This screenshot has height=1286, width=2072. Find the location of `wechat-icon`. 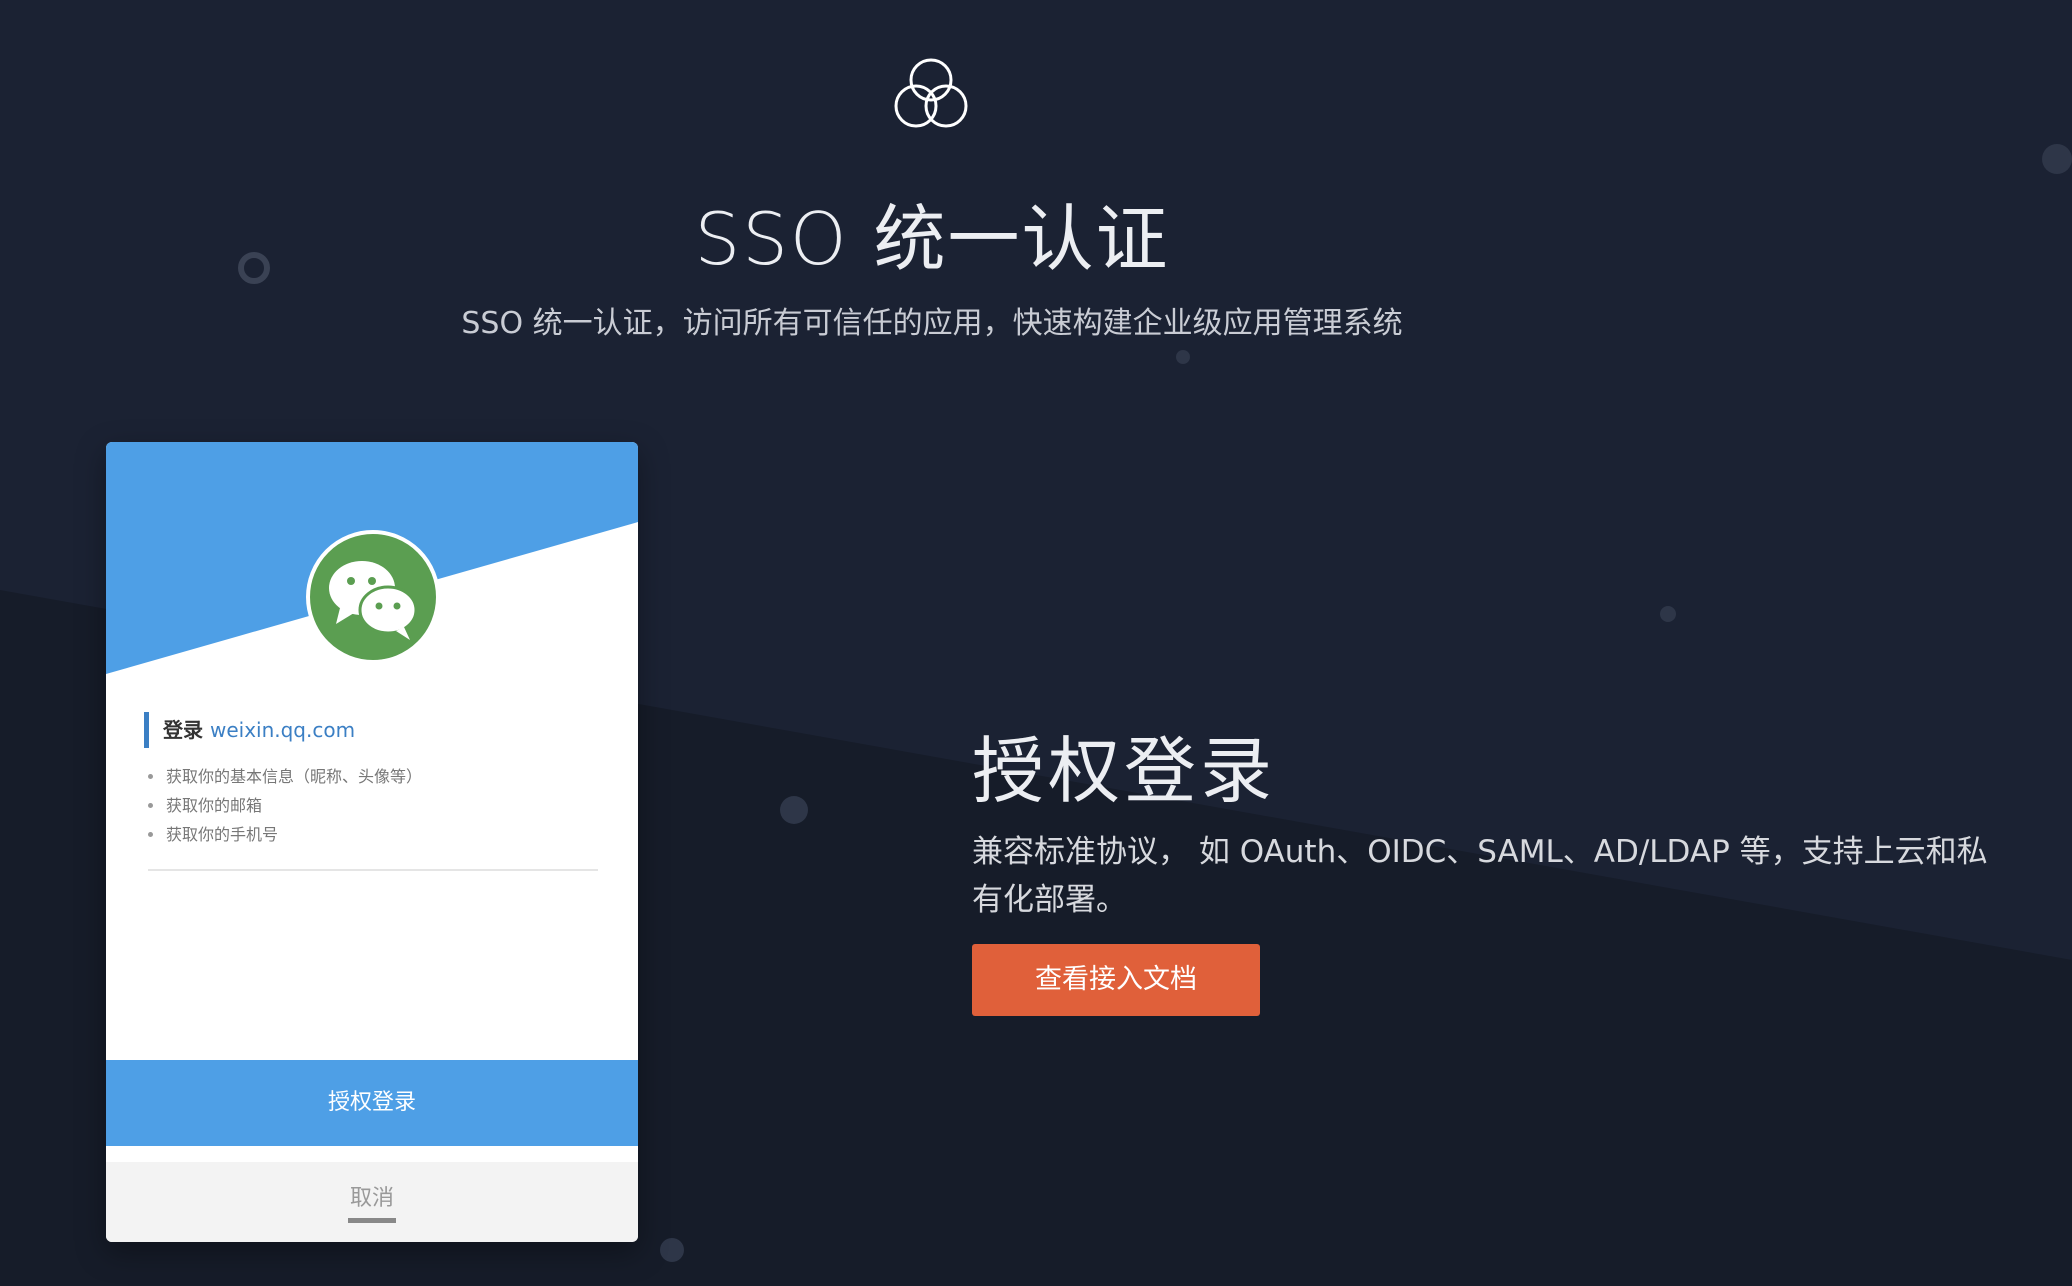

wechat-icon is located at coordinates (373, 597).